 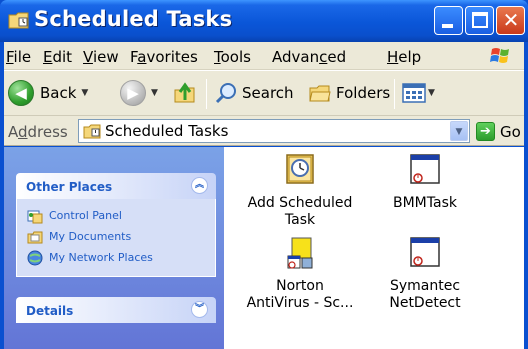 I want to click on network-places-icon, so click(x=35, y=257).